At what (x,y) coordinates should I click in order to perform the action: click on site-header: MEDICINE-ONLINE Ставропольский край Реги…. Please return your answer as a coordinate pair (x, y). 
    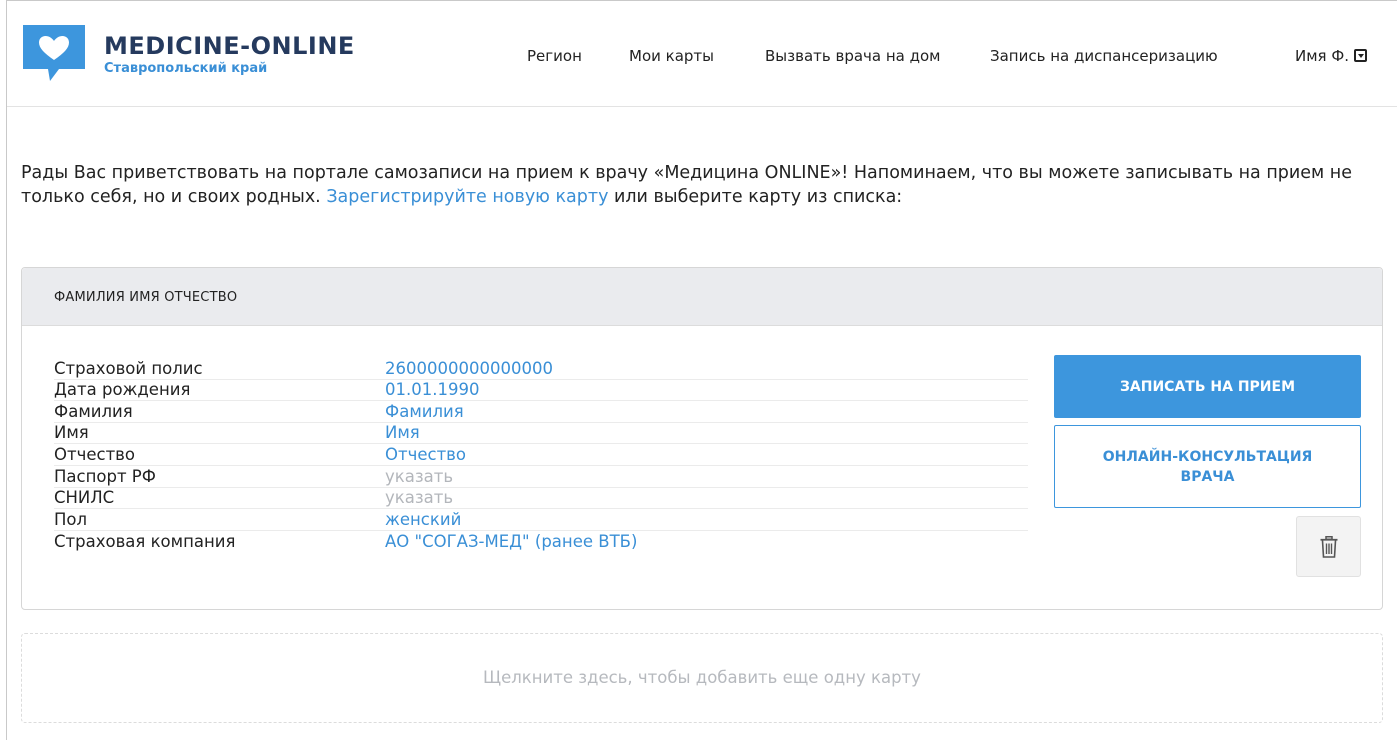
    Looking at the image, I should click on (702, 54).